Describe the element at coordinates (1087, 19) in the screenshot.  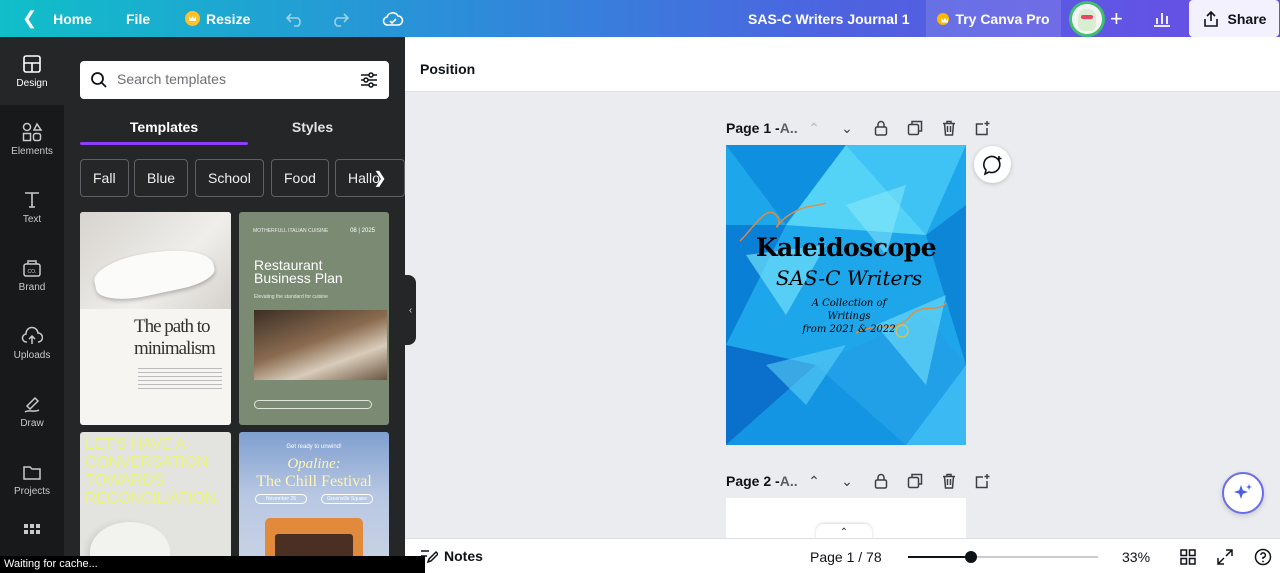
I see `avatar` at that location.